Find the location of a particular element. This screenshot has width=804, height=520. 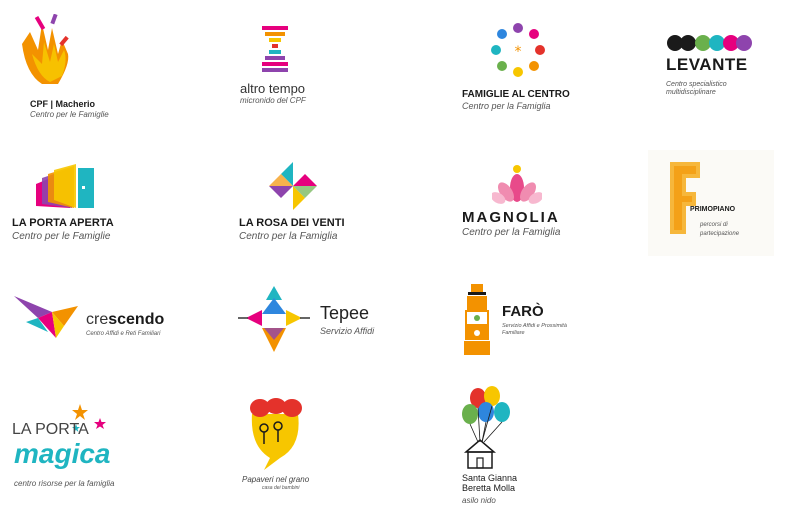

dots-row-icon is located at coordinates (709, 43).